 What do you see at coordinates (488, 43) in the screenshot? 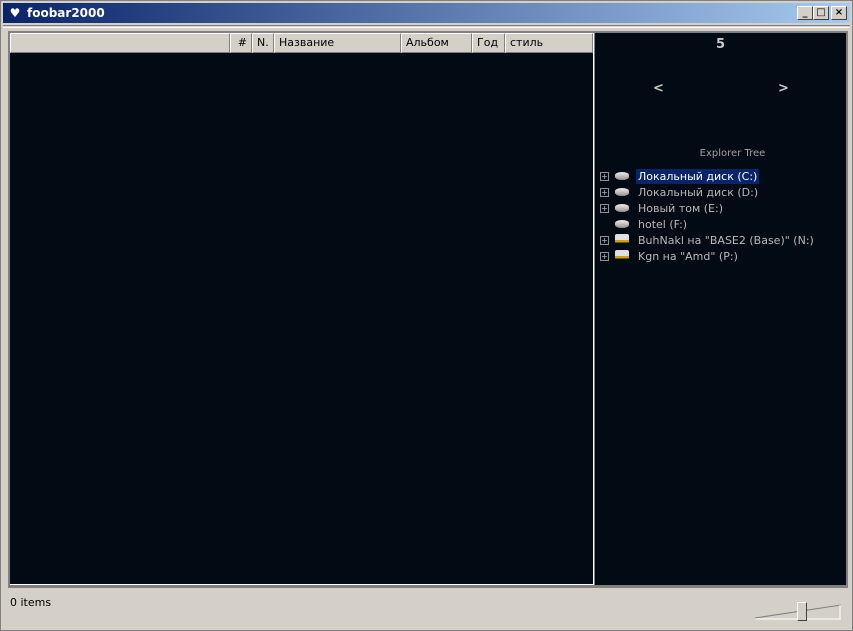
I see `column-header-year: Год` at bounding box center [488, 43].